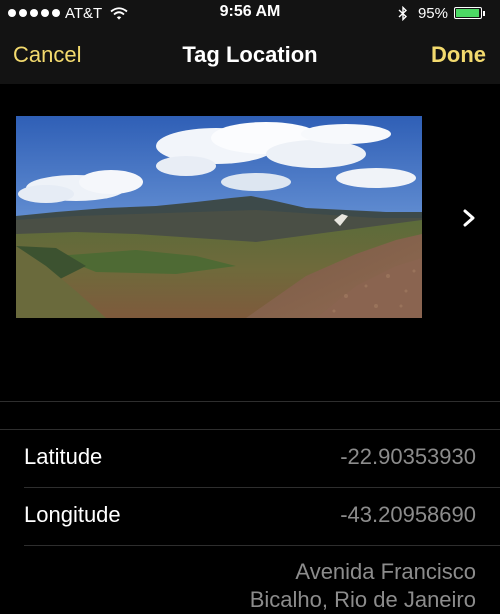 The image size is (500, 614). What do you see at coordinates (63, 456) in the screenshot?
I see `latitude-label: Latitude` at bounding box center [63, 456].